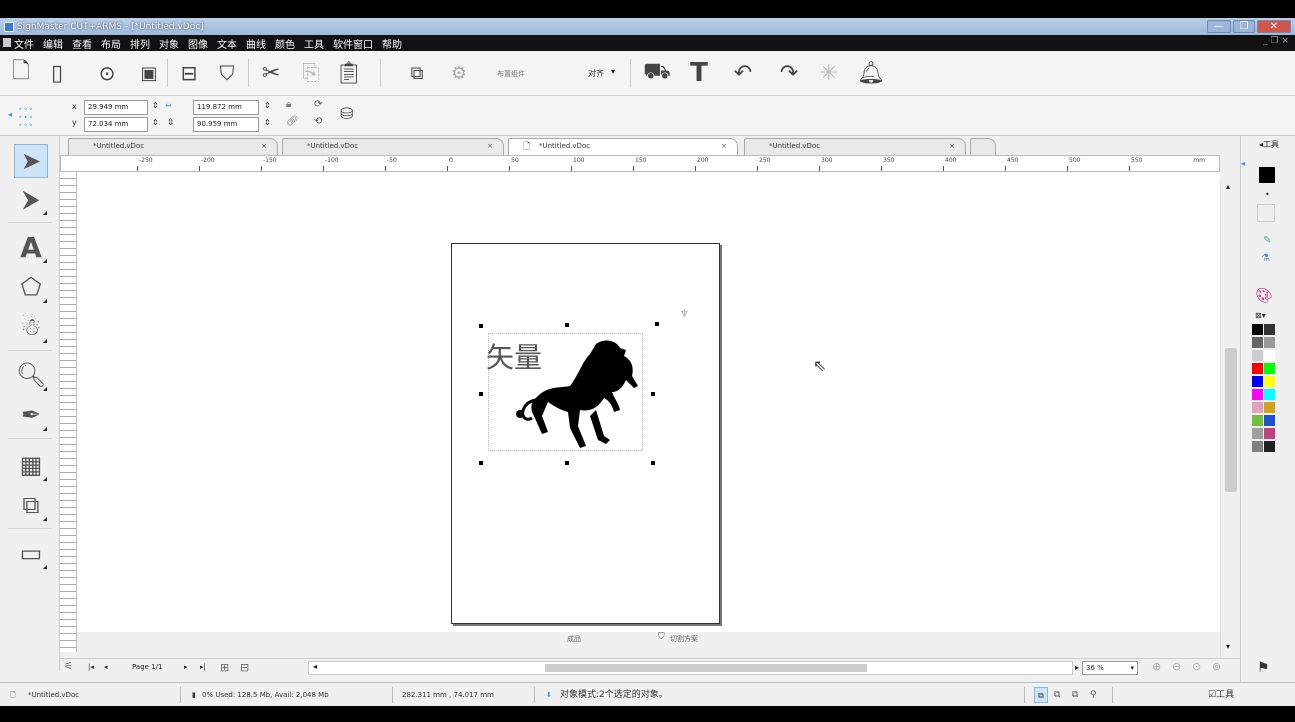 The height and width of the screenshot is (722, 1295). What do you see at coordinates (706, 668) in the screenshot?
I see `horizontal-scroll-thumb` at bounding box center [706, 668].